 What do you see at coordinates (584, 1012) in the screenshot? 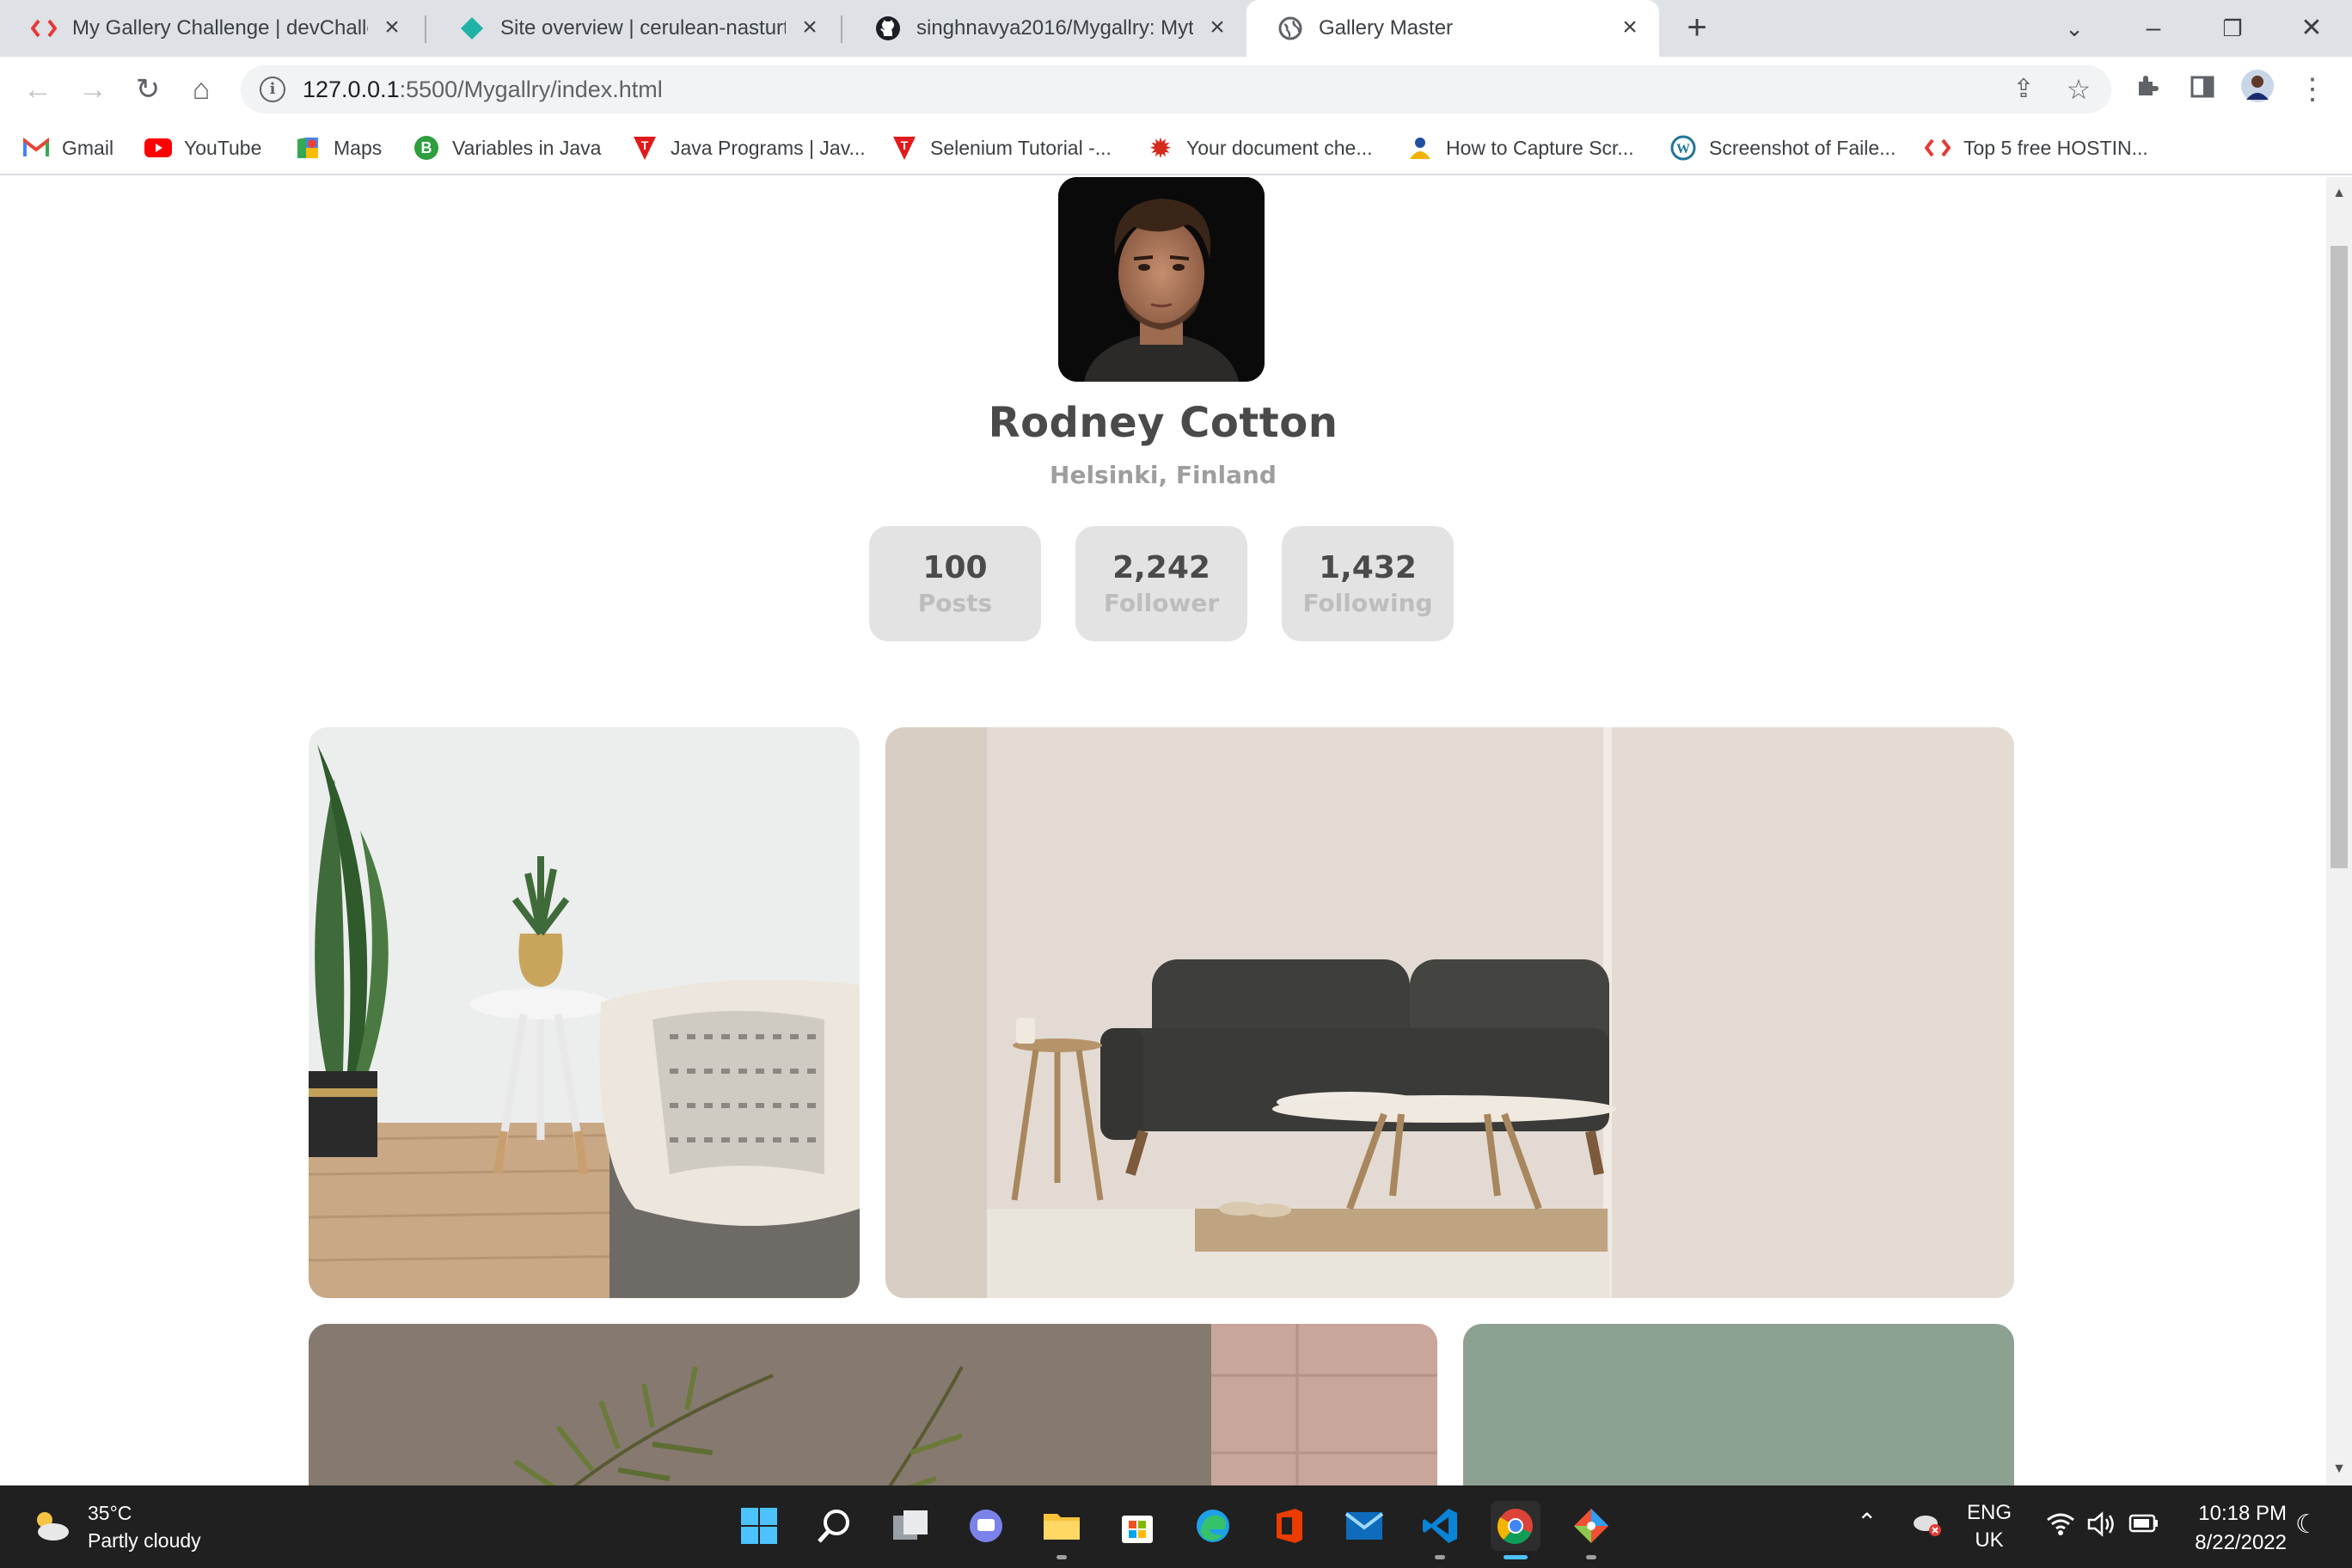
I see `gallery-photo-plant-stool` at bounding box center [584, 1012].